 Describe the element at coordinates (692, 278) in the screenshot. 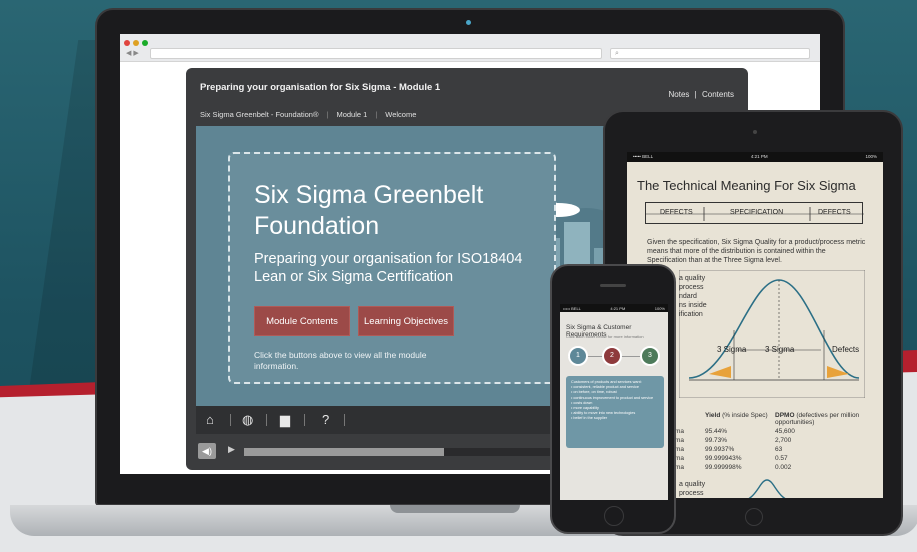

I see `bell-label: a quality` at that location.